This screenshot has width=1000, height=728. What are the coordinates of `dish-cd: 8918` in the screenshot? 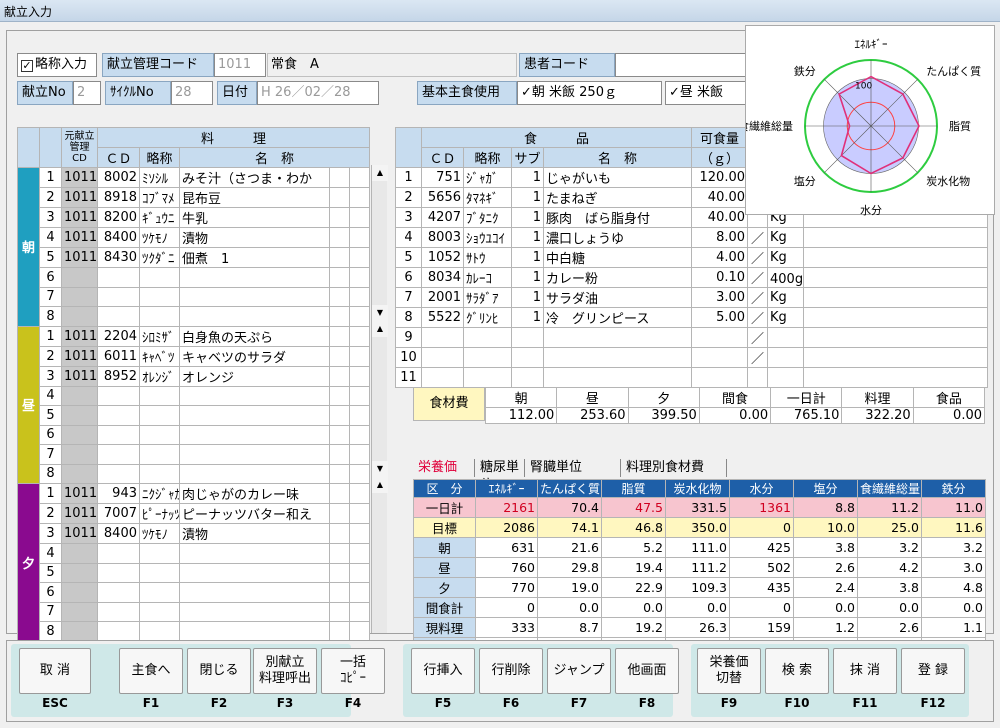 It's located at (118, 197).